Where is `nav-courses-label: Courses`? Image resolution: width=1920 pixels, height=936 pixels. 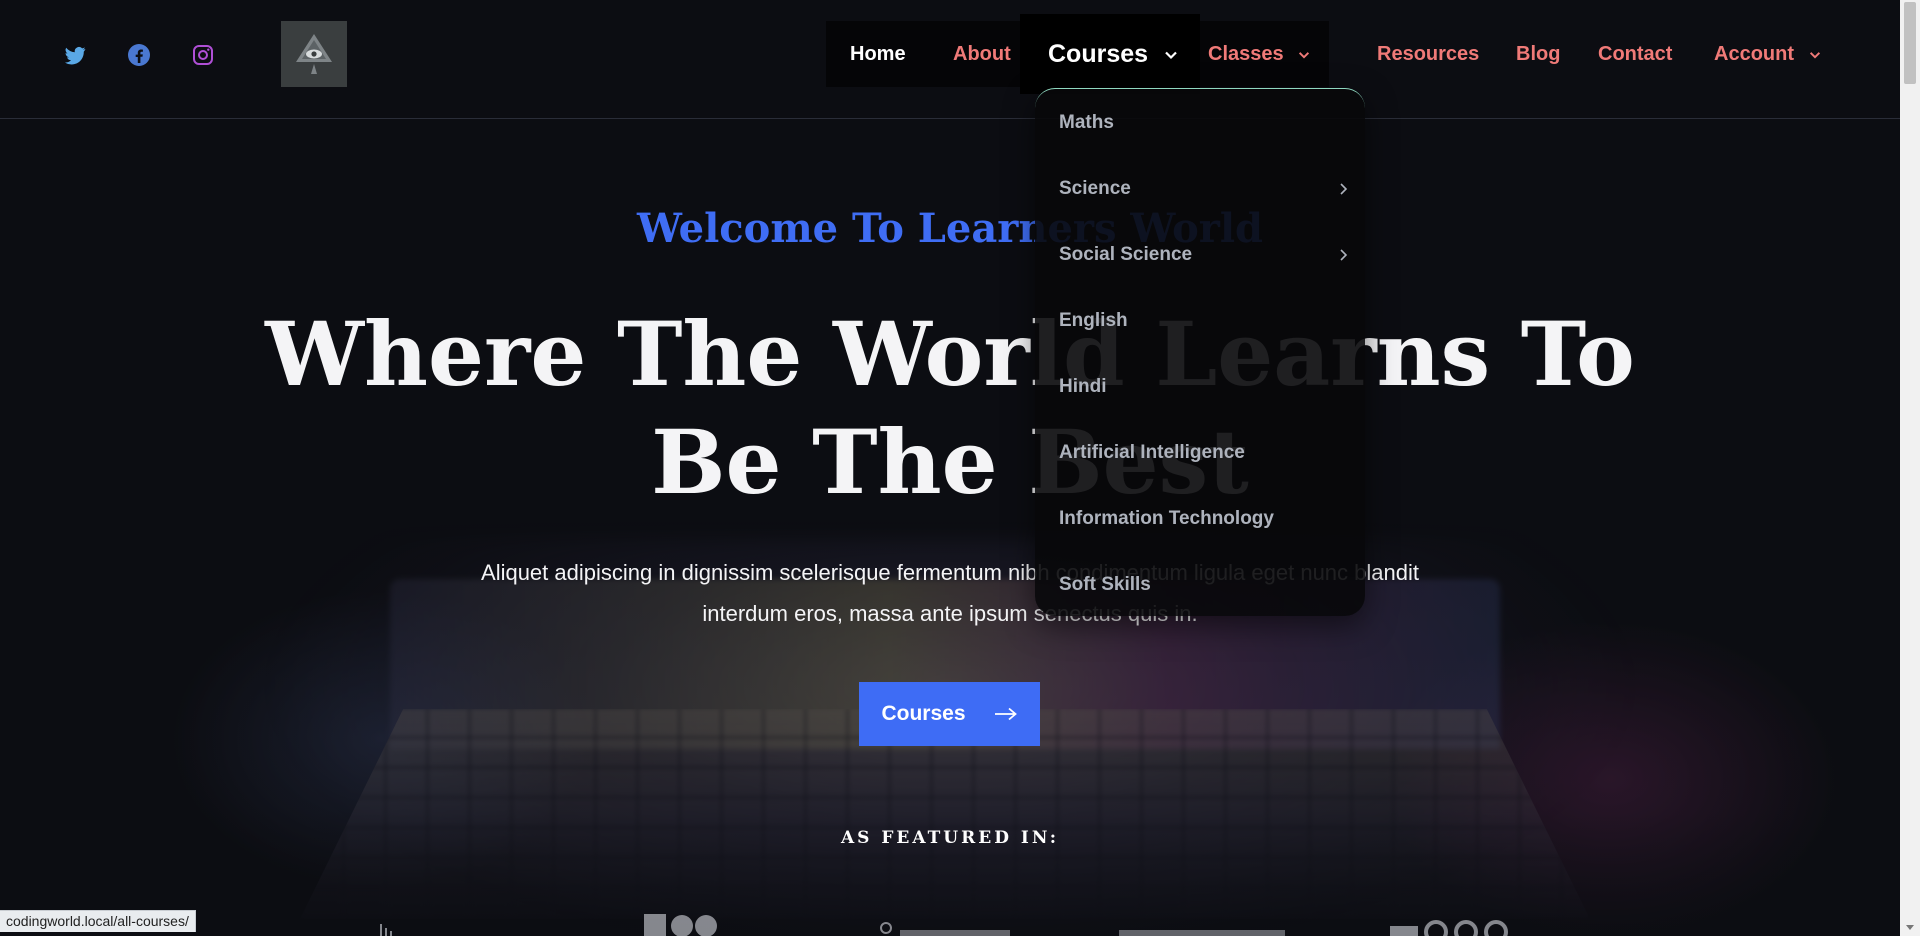 nav-courses-label: Courses is located at coordinates (1098, 54).